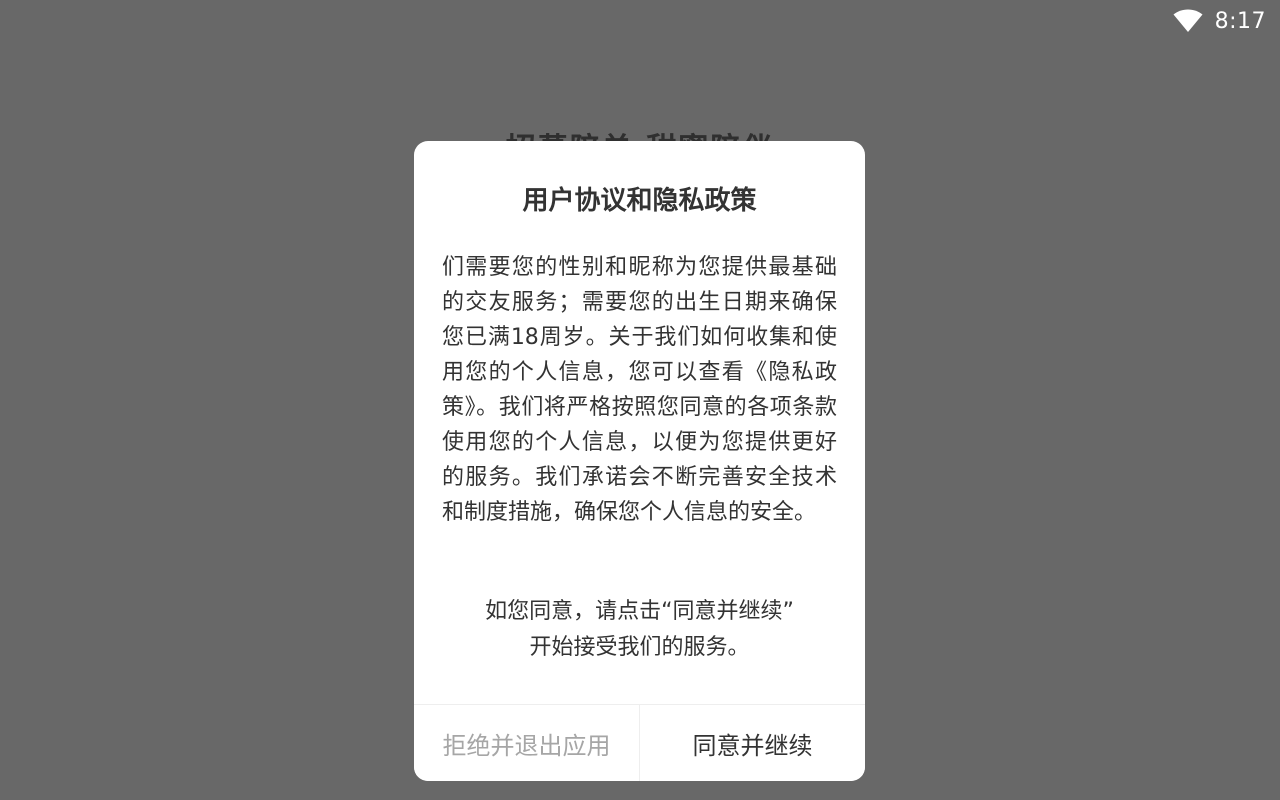 The height and width of the screenshot is (800, 1280). What do you see at coordinates (1240, 21) in the screenshot?
I see `clock: 8:17` at bounding box center [1240, 21].